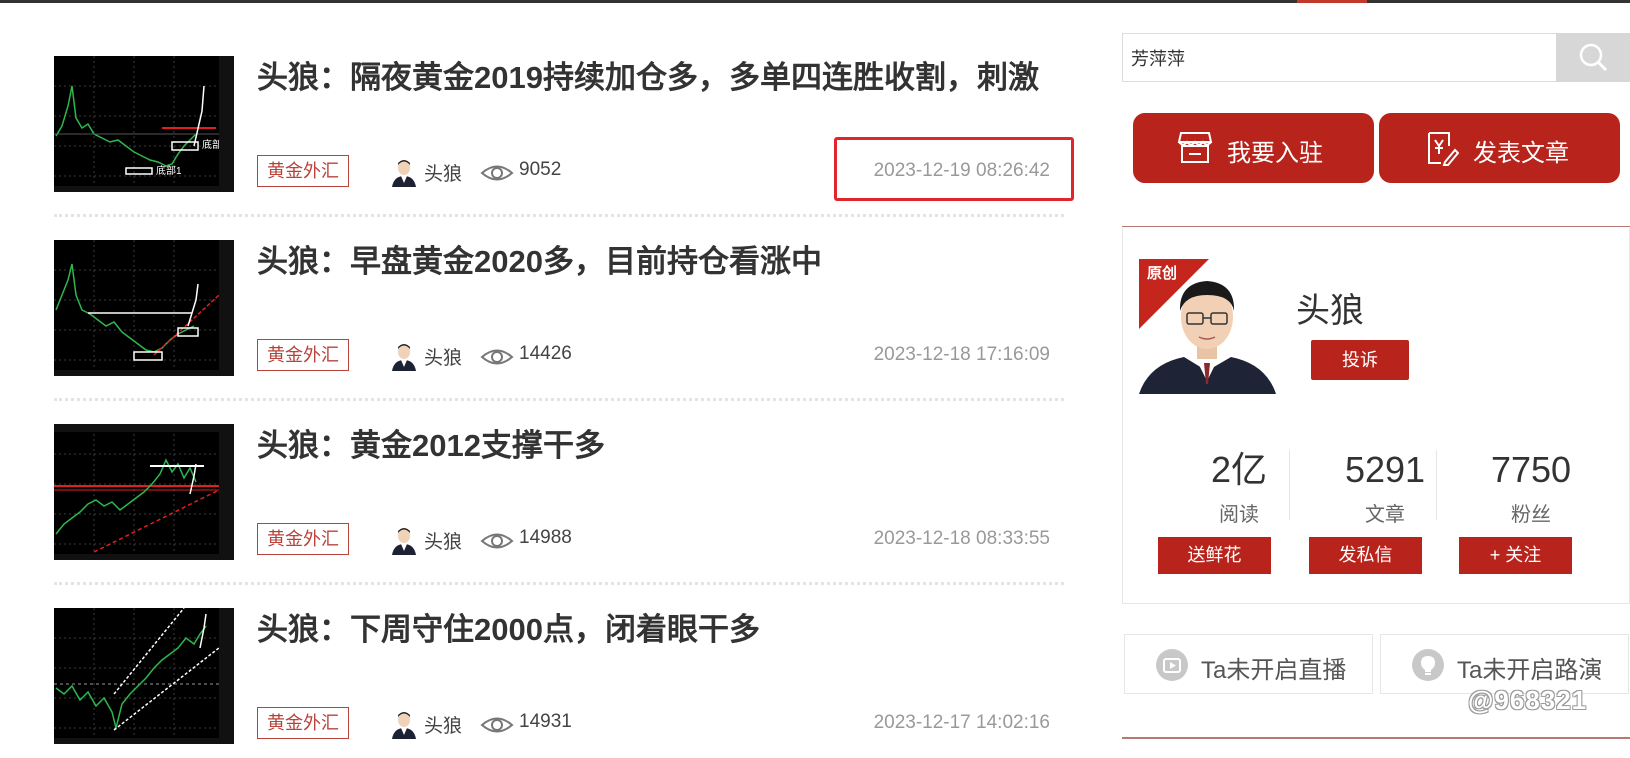  I want to click on view-count: 9052, so click(540, 169).